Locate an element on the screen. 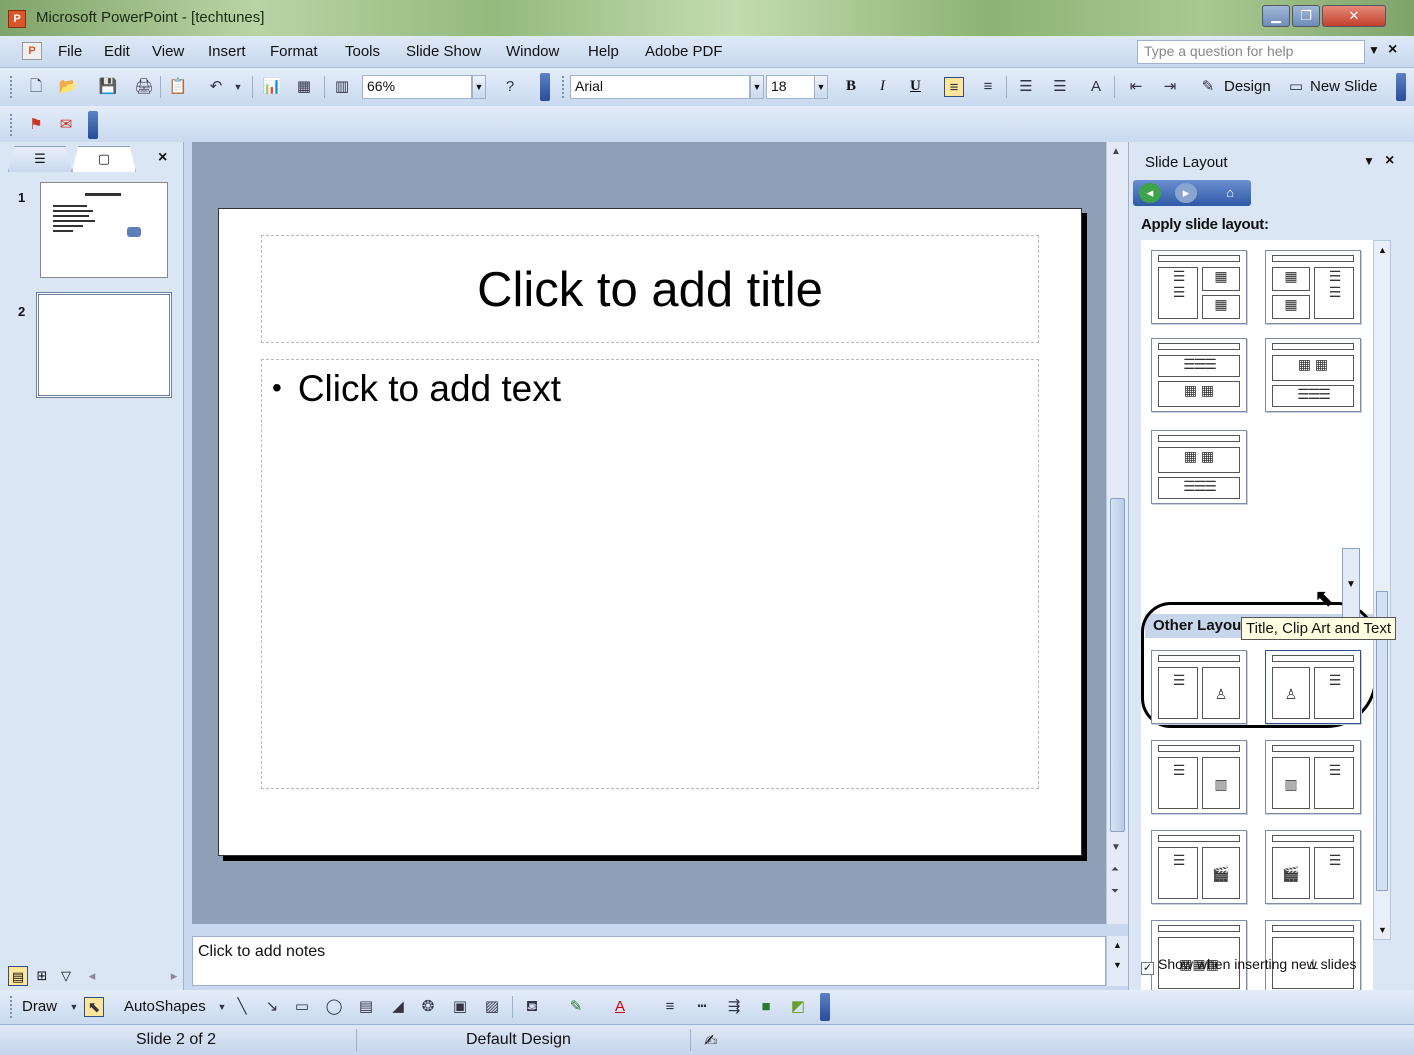 The image size is (1414, 1055). layout-title-text-media: ☰ 🎬 is located at coordinates (1199, 867).